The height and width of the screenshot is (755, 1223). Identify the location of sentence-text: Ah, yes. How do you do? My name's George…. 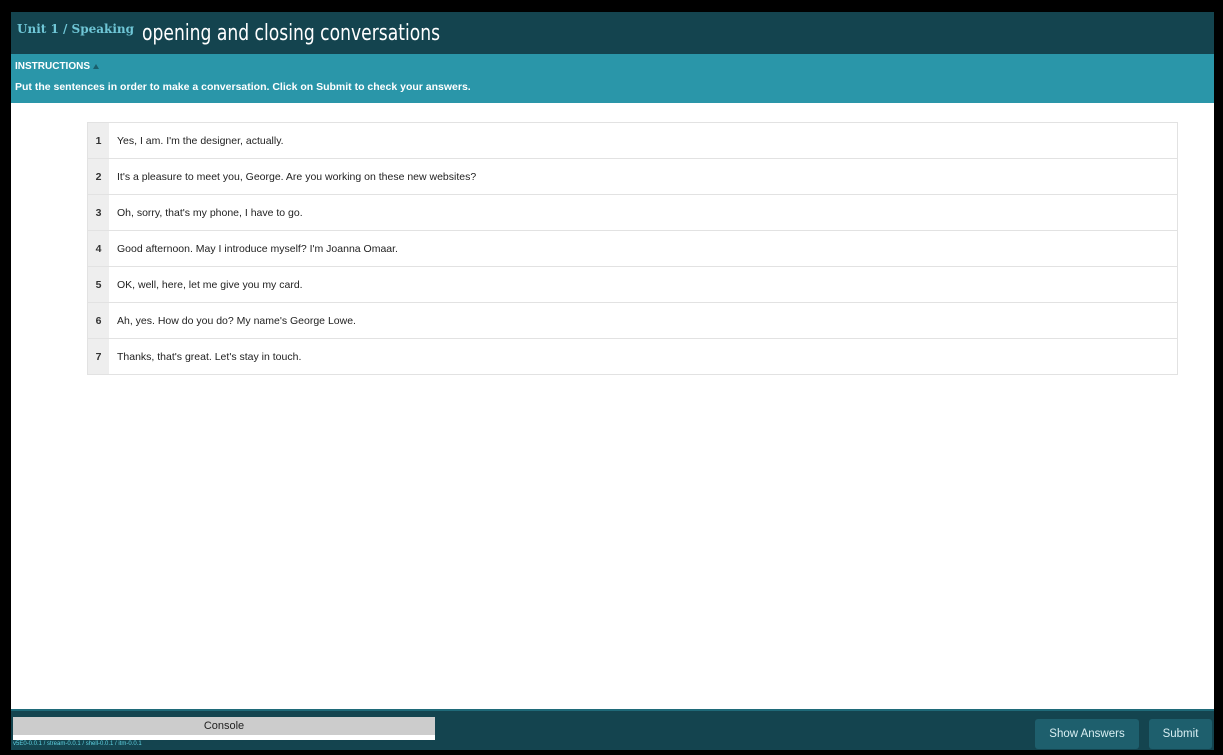
(236, 320).